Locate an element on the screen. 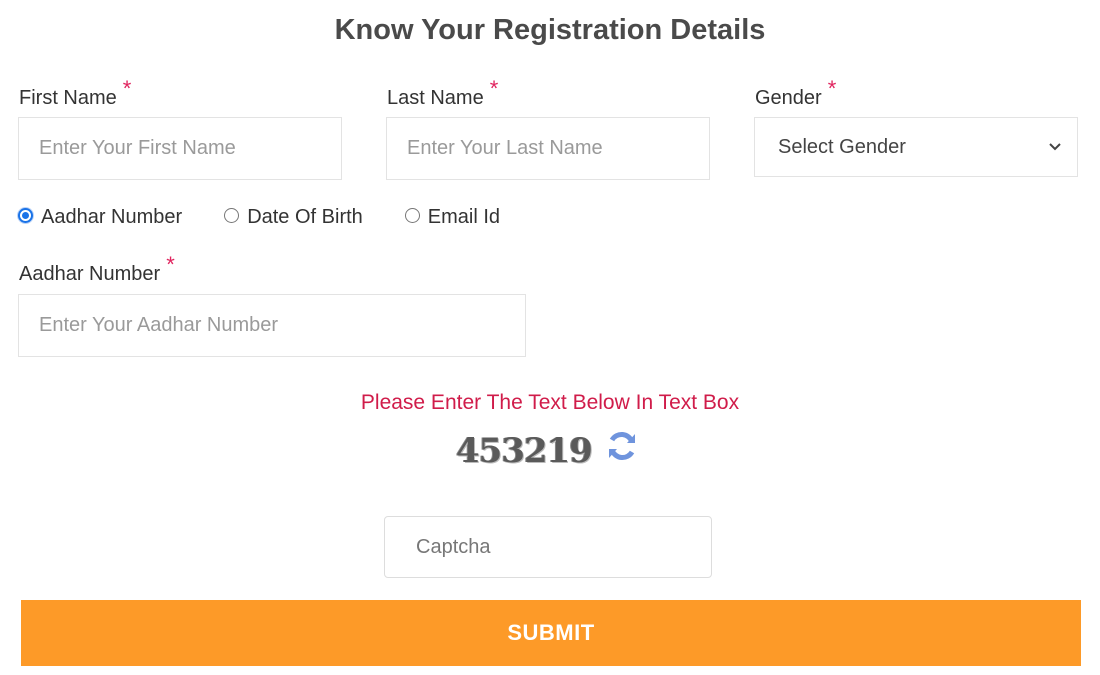 The height and width of the screenshot is (675, 1100). radio-aadhar-number: Aadhar Number is located at coordinates (100, 217).